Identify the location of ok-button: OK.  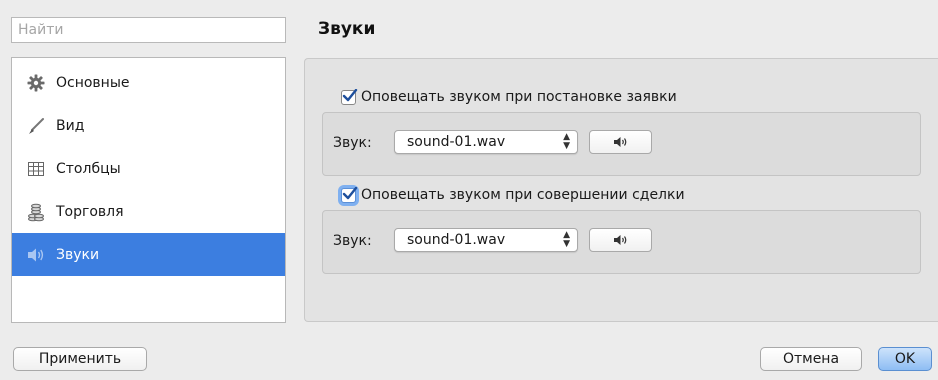
(905, 359).